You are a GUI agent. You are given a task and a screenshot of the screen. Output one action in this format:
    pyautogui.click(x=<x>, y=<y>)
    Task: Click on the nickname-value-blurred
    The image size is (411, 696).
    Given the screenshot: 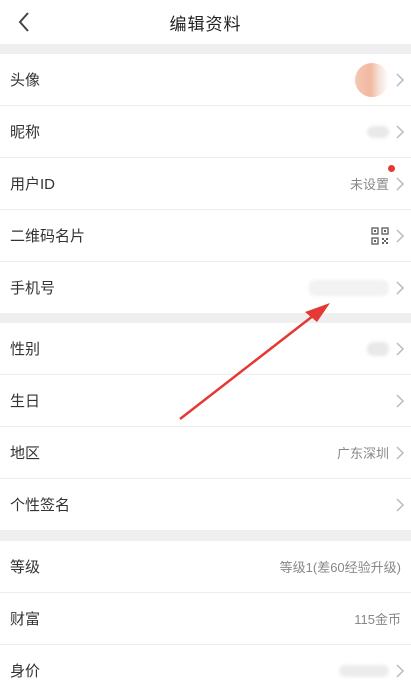 What is the action you would take?
    pyautogui.click(x=378, y=131)
    